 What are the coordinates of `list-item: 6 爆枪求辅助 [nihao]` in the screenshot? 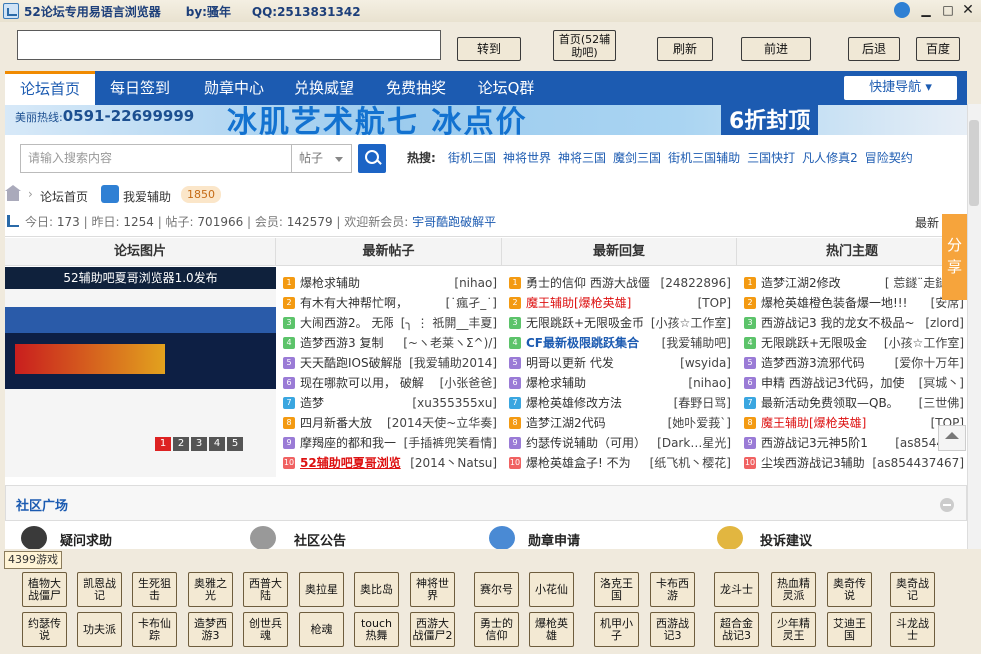 It's located at (620, 383).